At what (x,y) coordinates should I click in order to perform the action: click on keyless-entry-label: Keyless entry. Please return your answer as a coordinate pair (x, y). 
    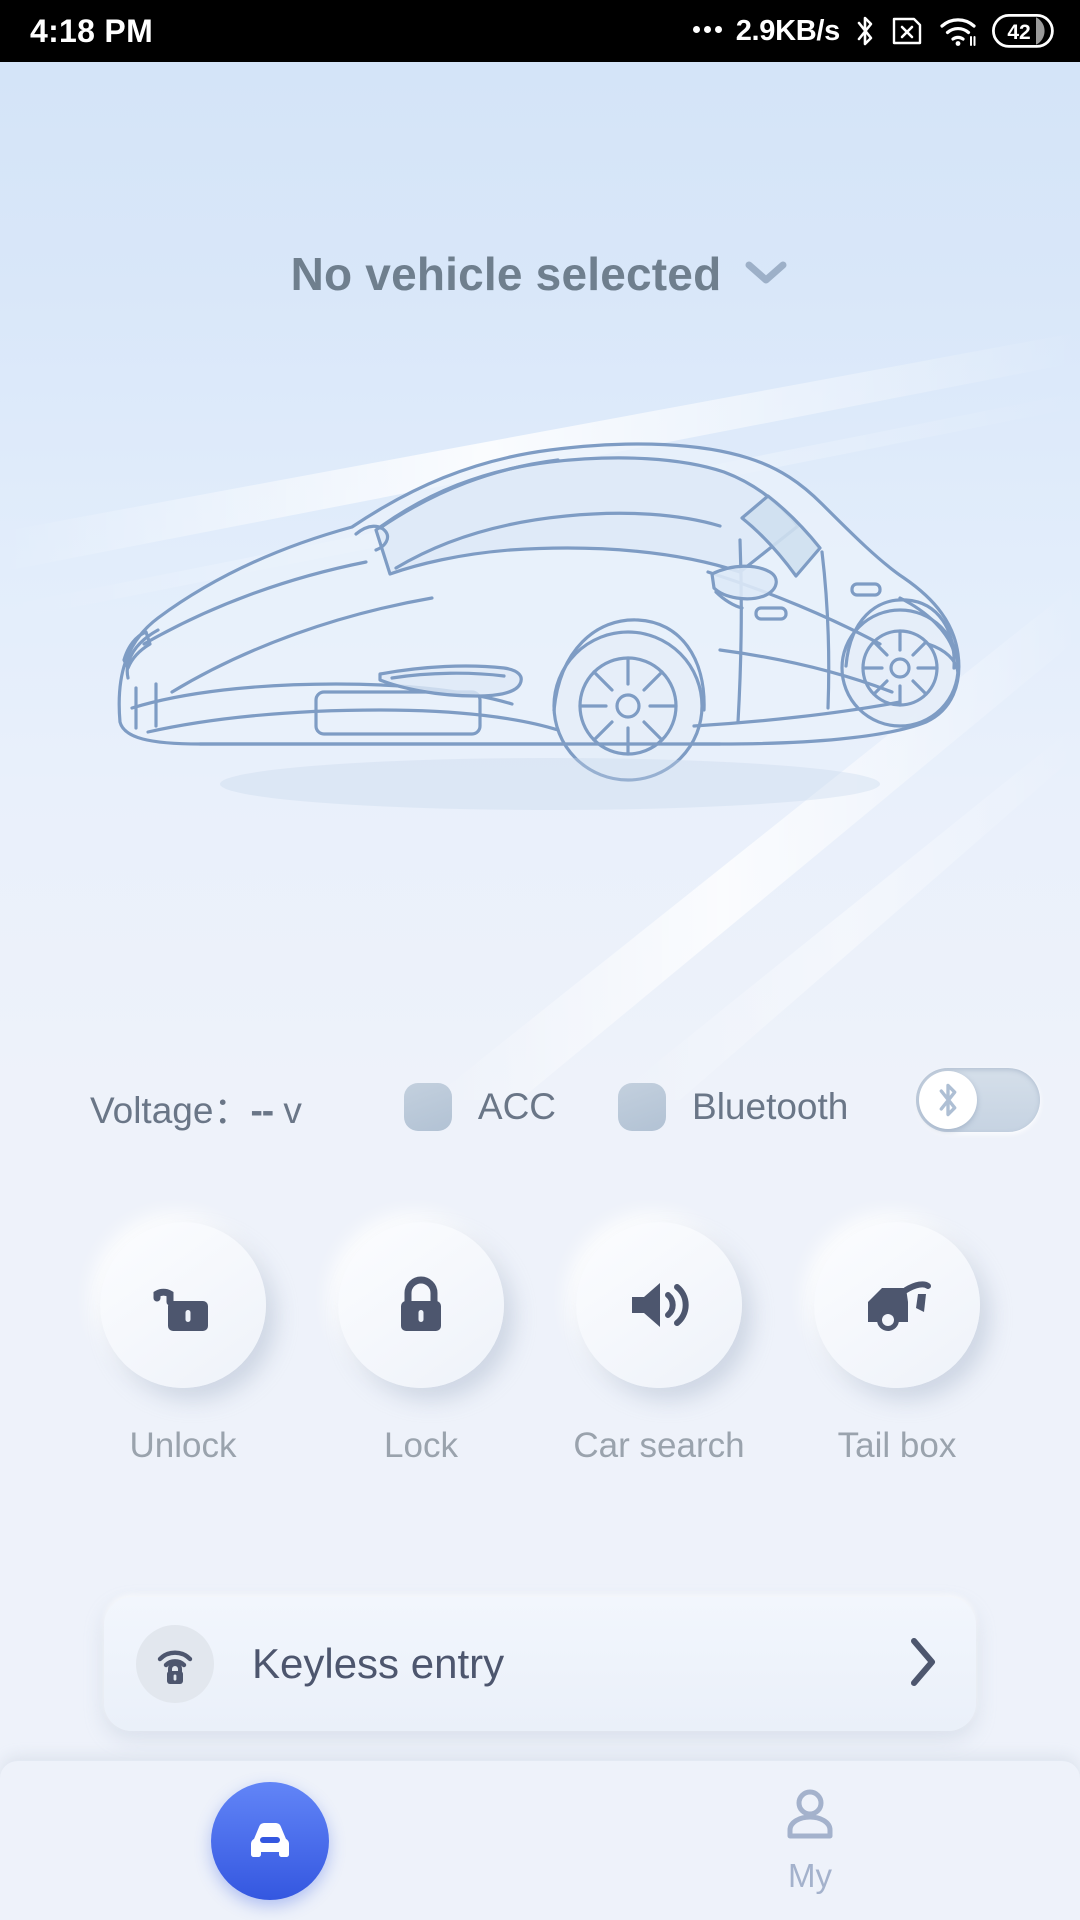
    Looking at the image, I should click on (378, 1663).